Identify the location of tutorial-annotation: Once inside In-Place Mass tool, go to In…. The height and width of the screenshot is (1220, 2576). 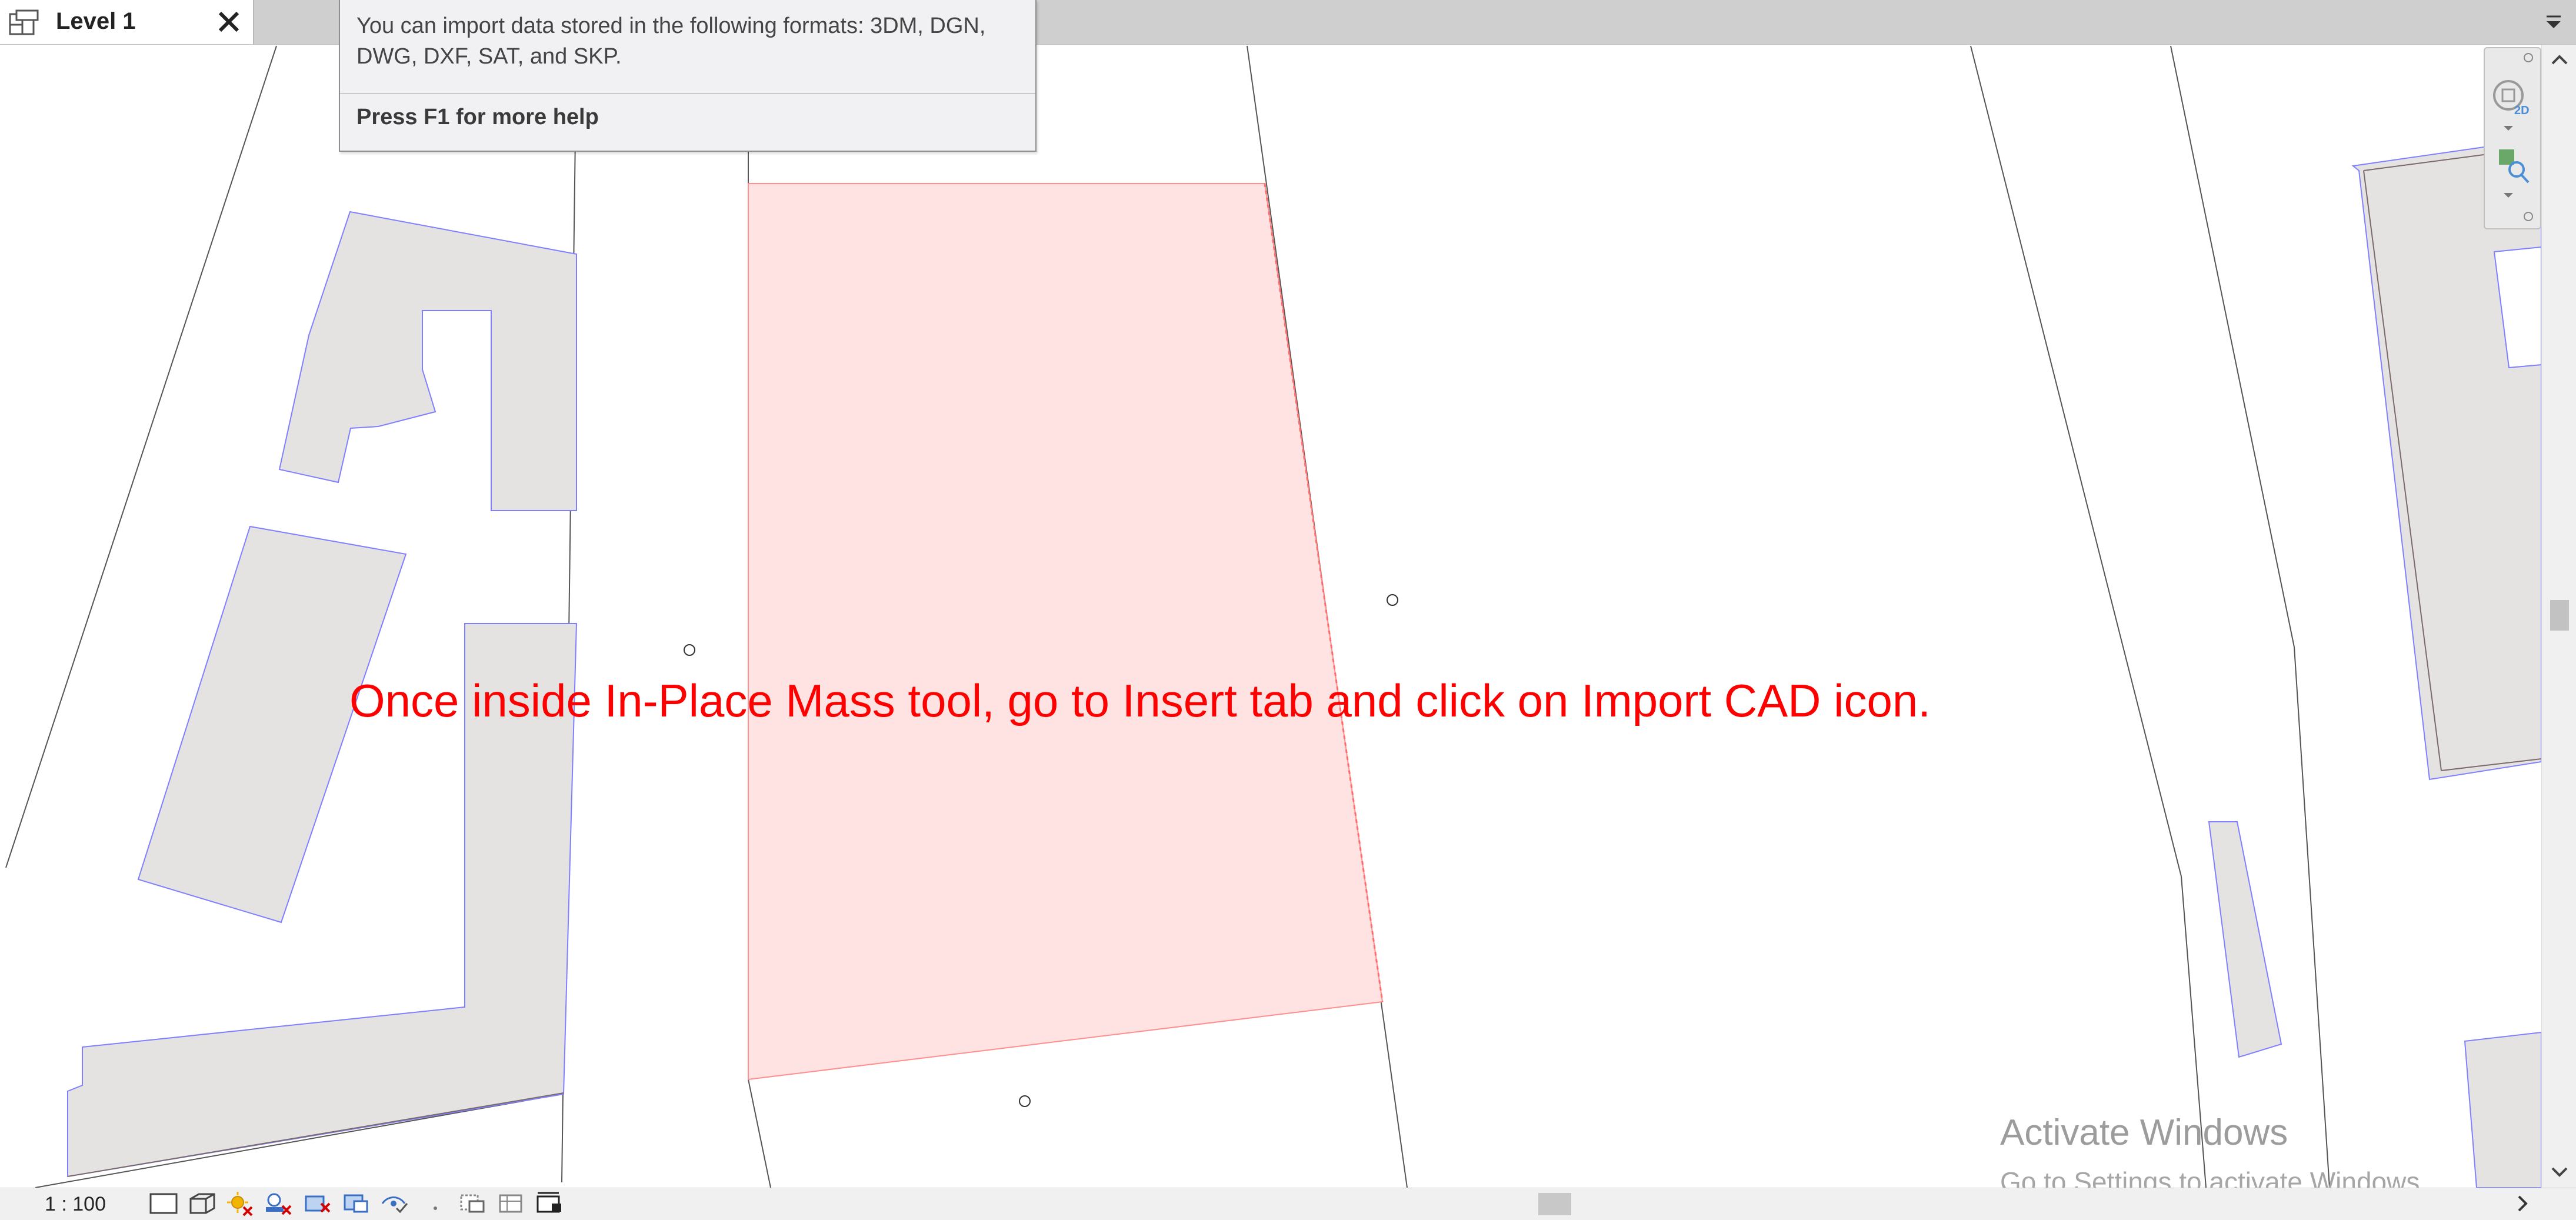
(1140, 700).